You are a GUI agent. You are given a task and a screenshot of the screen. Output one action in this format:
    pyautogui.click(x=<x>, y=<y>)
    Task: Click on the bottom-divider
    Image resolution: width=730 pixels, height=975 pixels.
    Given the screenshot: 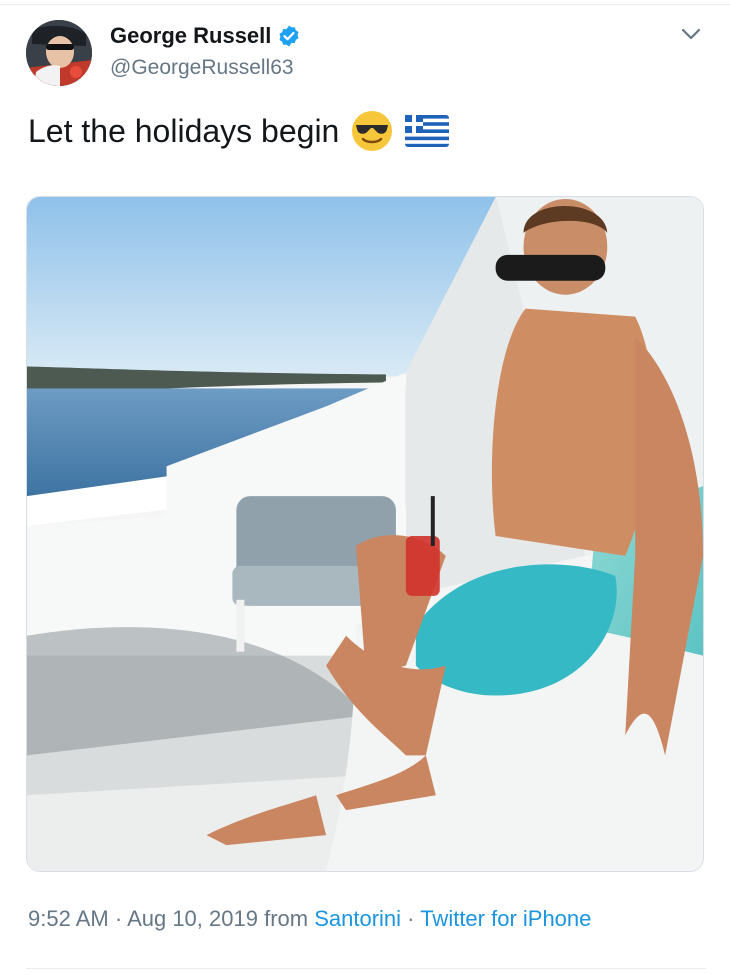 What is the action you would take?
    pyautogui.click(x=366, y=968)
    